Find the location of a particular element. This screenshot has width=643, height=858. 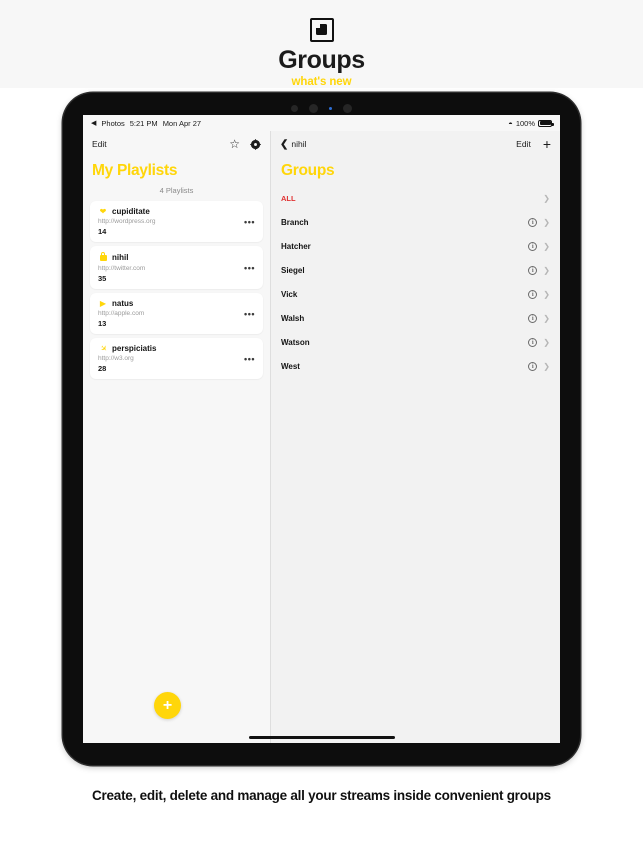

groups-title: Groups is located at coordinates (308, 170).